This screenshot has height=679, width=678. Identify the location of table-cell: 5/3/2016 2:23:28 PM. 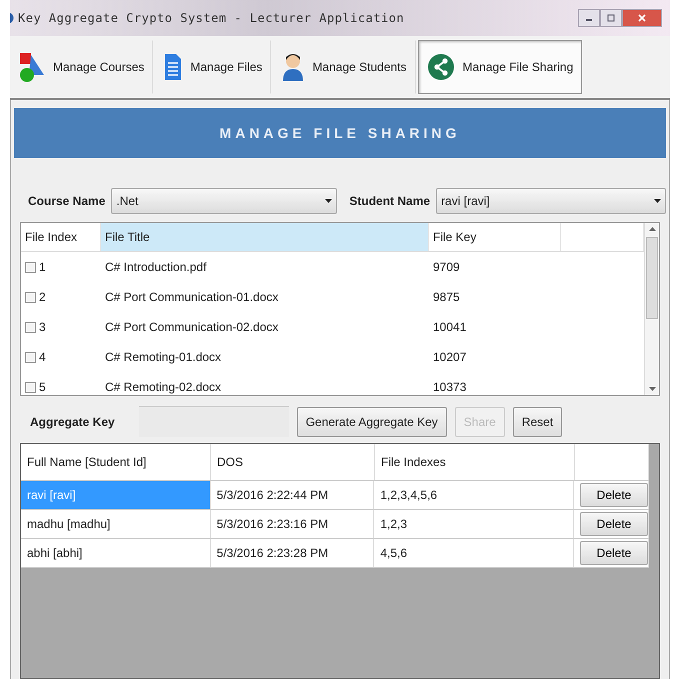
(292, 553).